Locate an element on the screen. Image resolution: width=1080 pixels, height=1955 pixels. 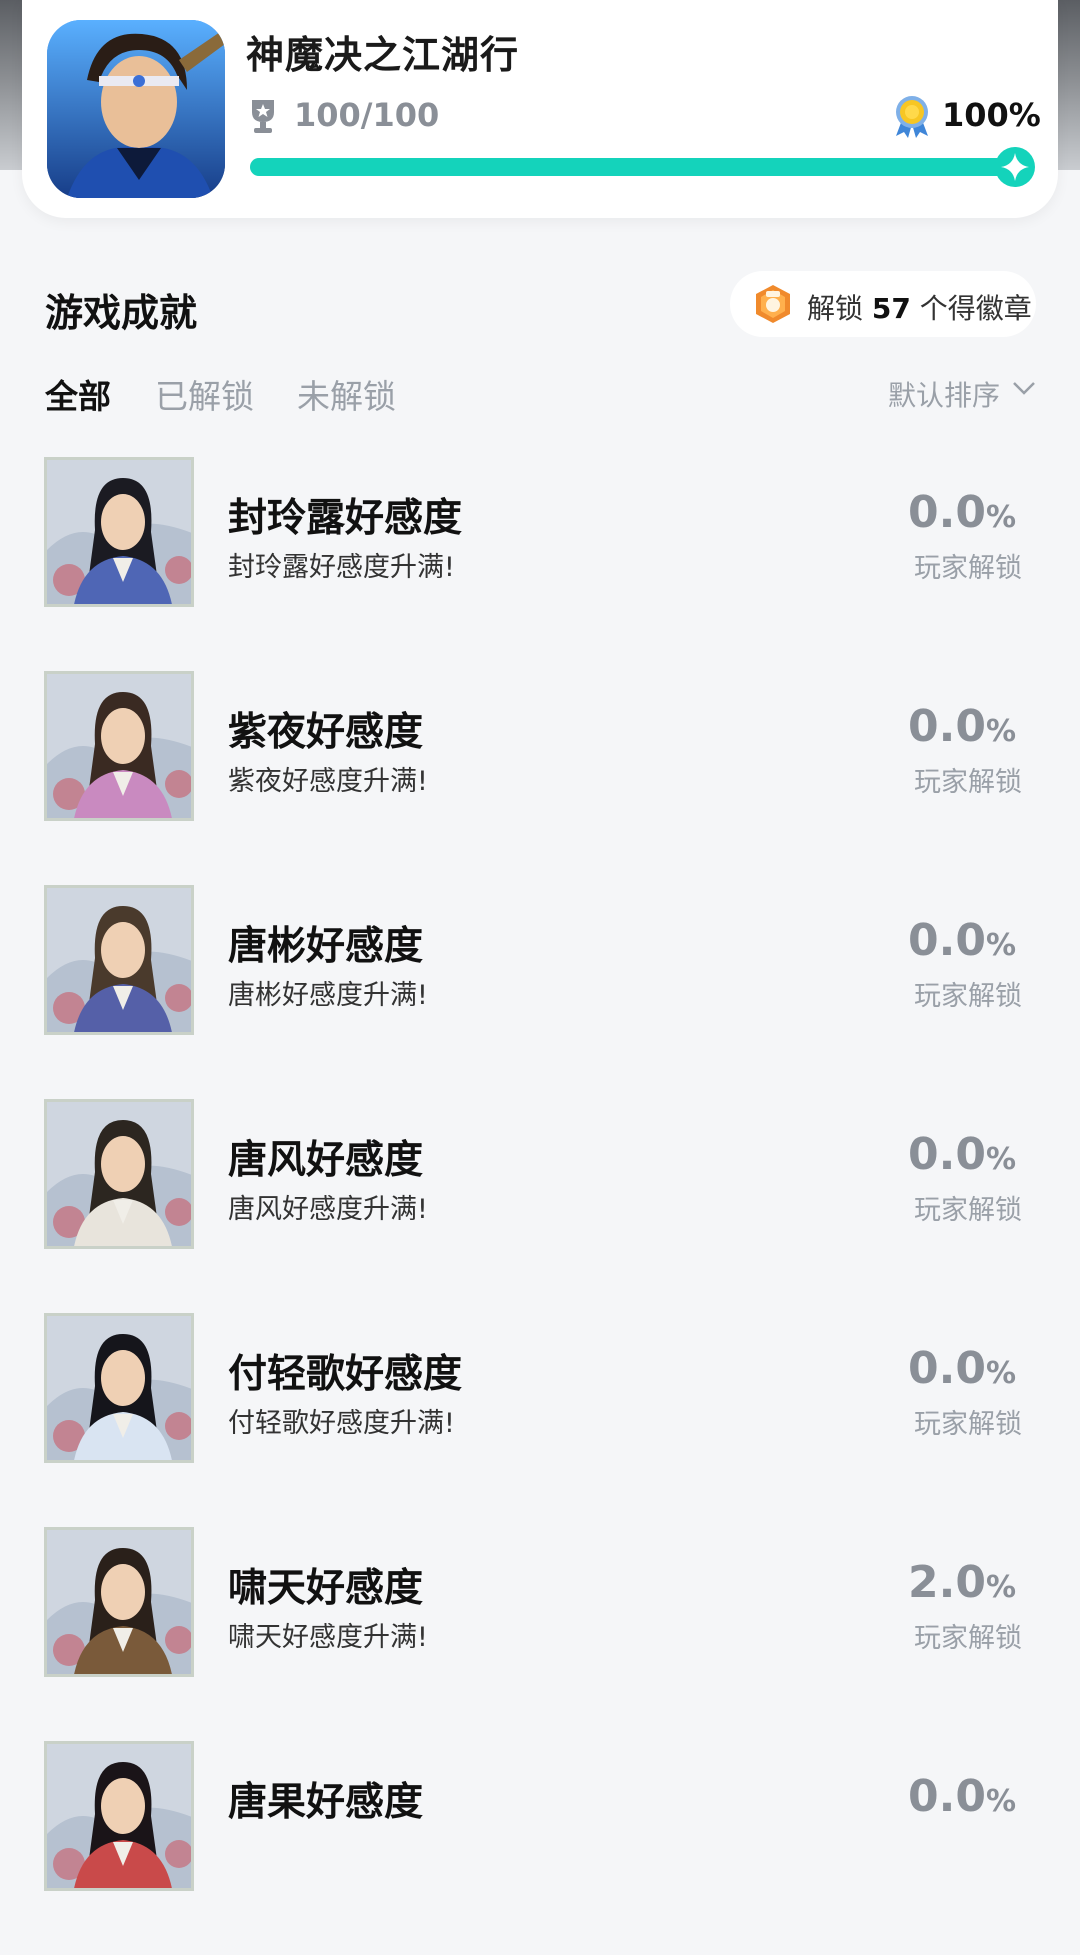
achievement-title: 唐风好感度 is located at coordinates (326, 1160).